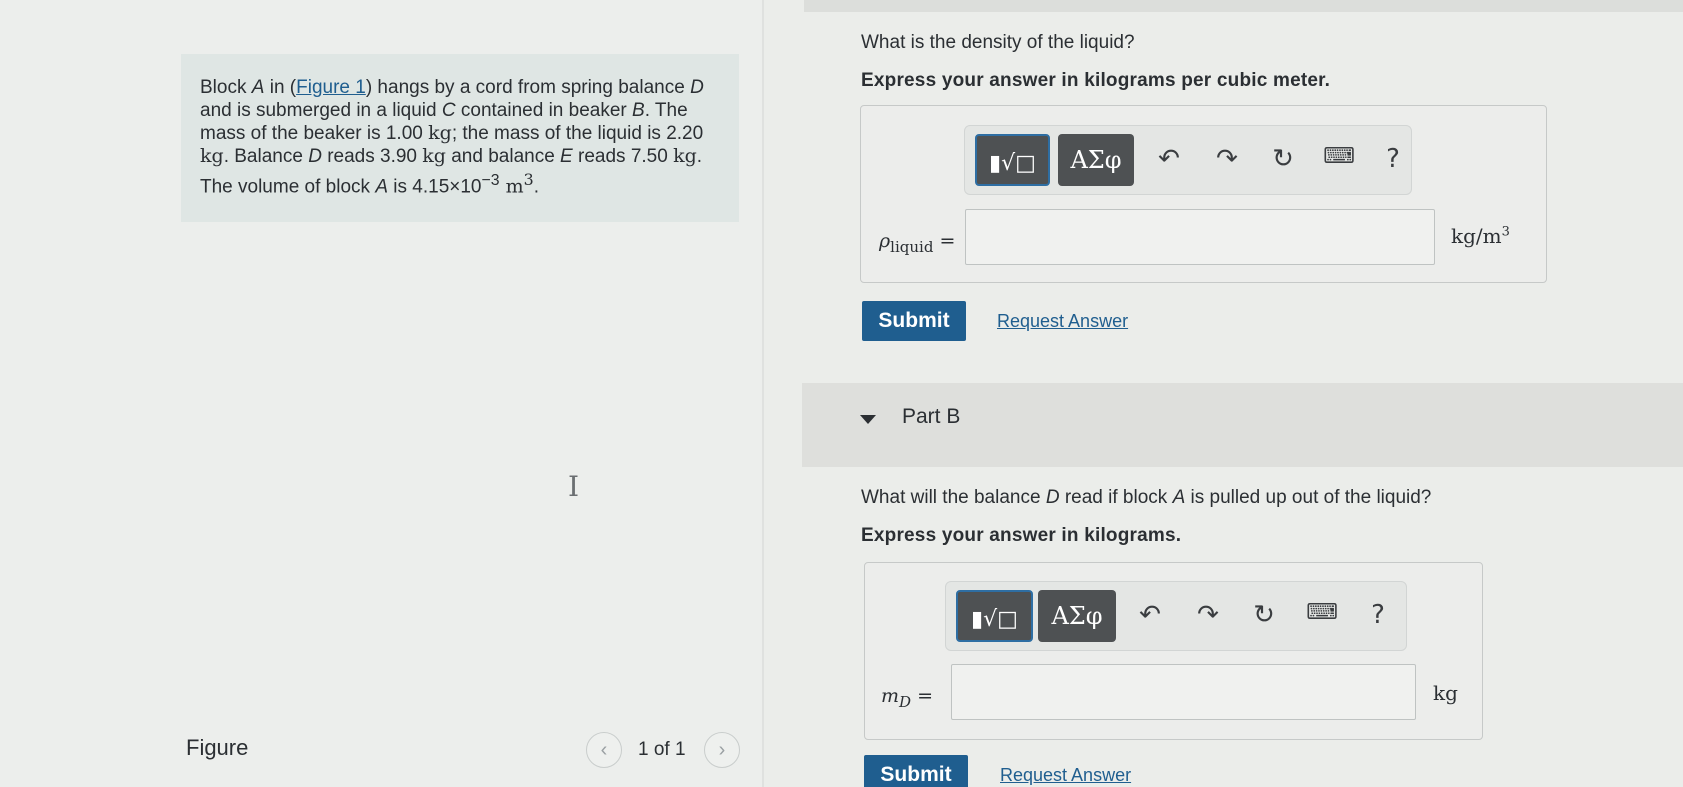  What do you see at coordinates (536, 187) in the screenshot?
I see `problem-text: .` at bounding box center [536, 187].